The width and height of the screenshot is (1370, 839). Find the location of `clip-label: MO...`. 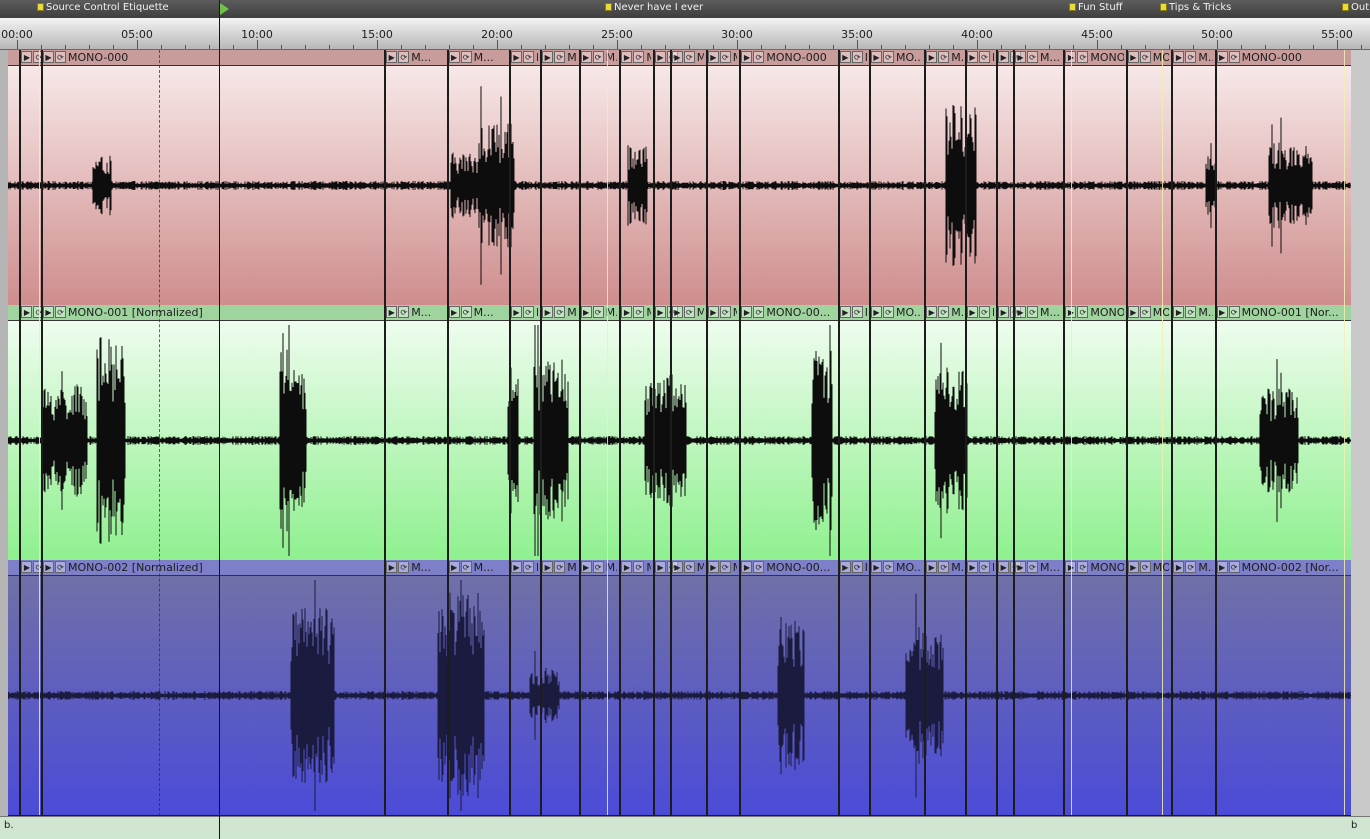

clip-label: MO... is located at coordinates (909, 57).